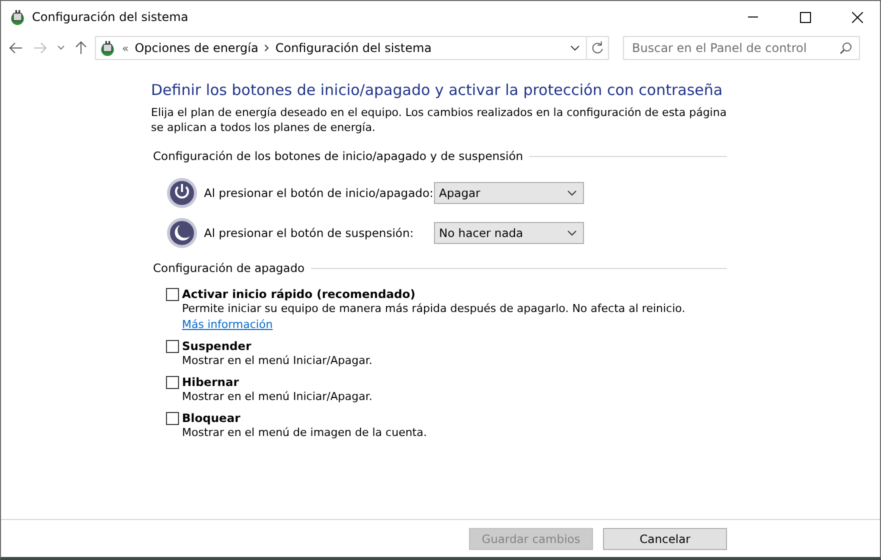  I want to click on action-dropdown: Apagar, so click(509, 193).